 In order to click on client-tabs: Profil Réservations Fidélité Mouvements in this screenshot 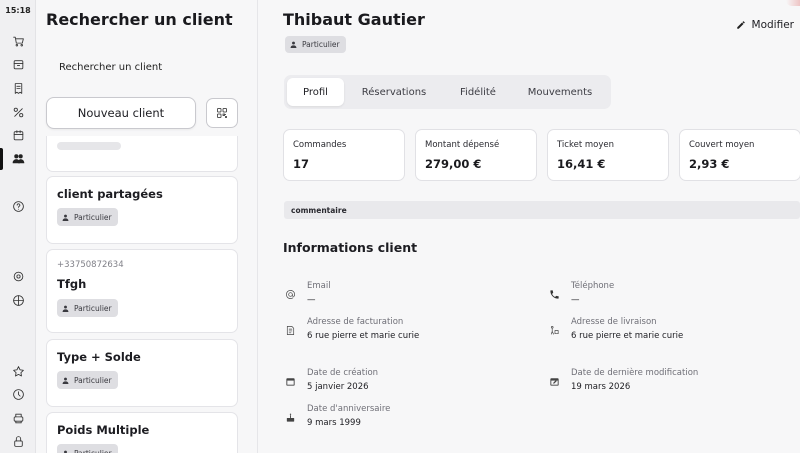, I will do `click(447, 92)`.